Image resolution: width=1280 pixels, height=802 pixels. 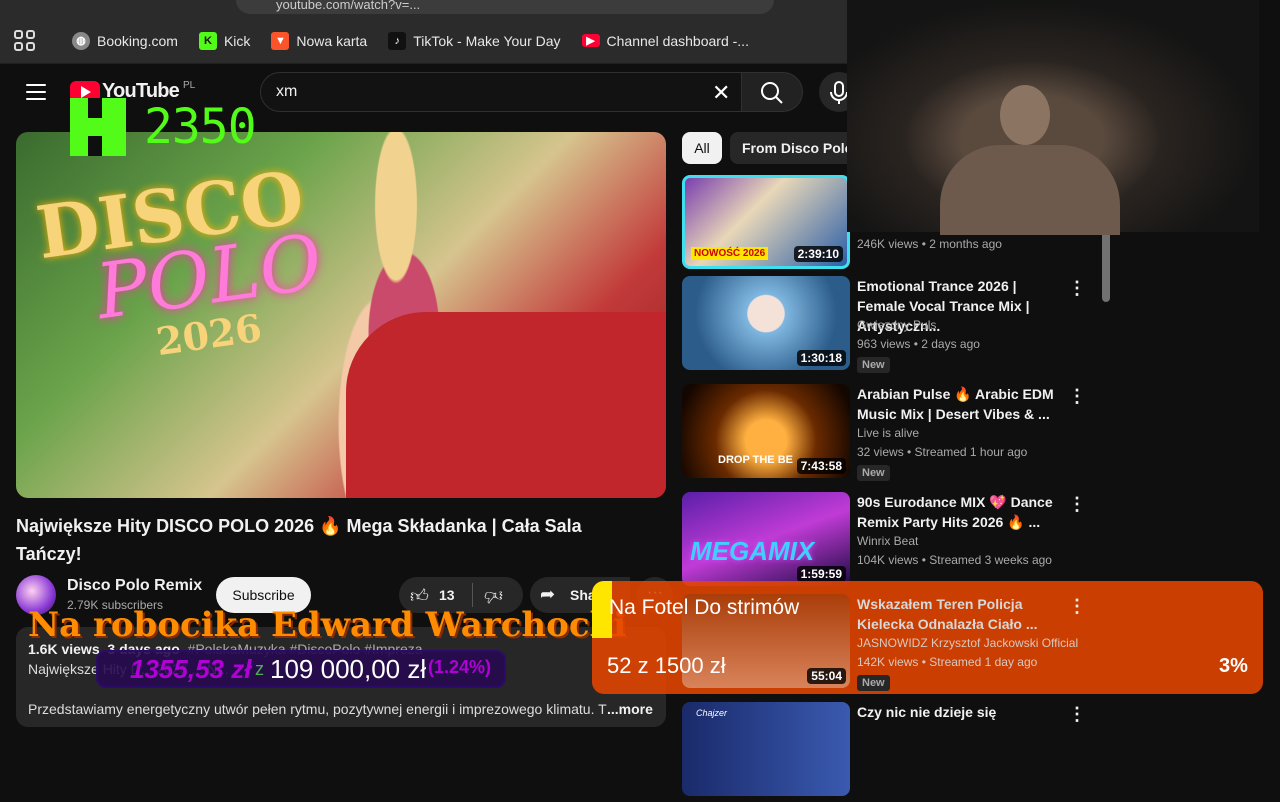 What do you see at coordinates (280, 40) in the screenshot?
I see `brave-icon: ▼` at bounding box center [280, 40].